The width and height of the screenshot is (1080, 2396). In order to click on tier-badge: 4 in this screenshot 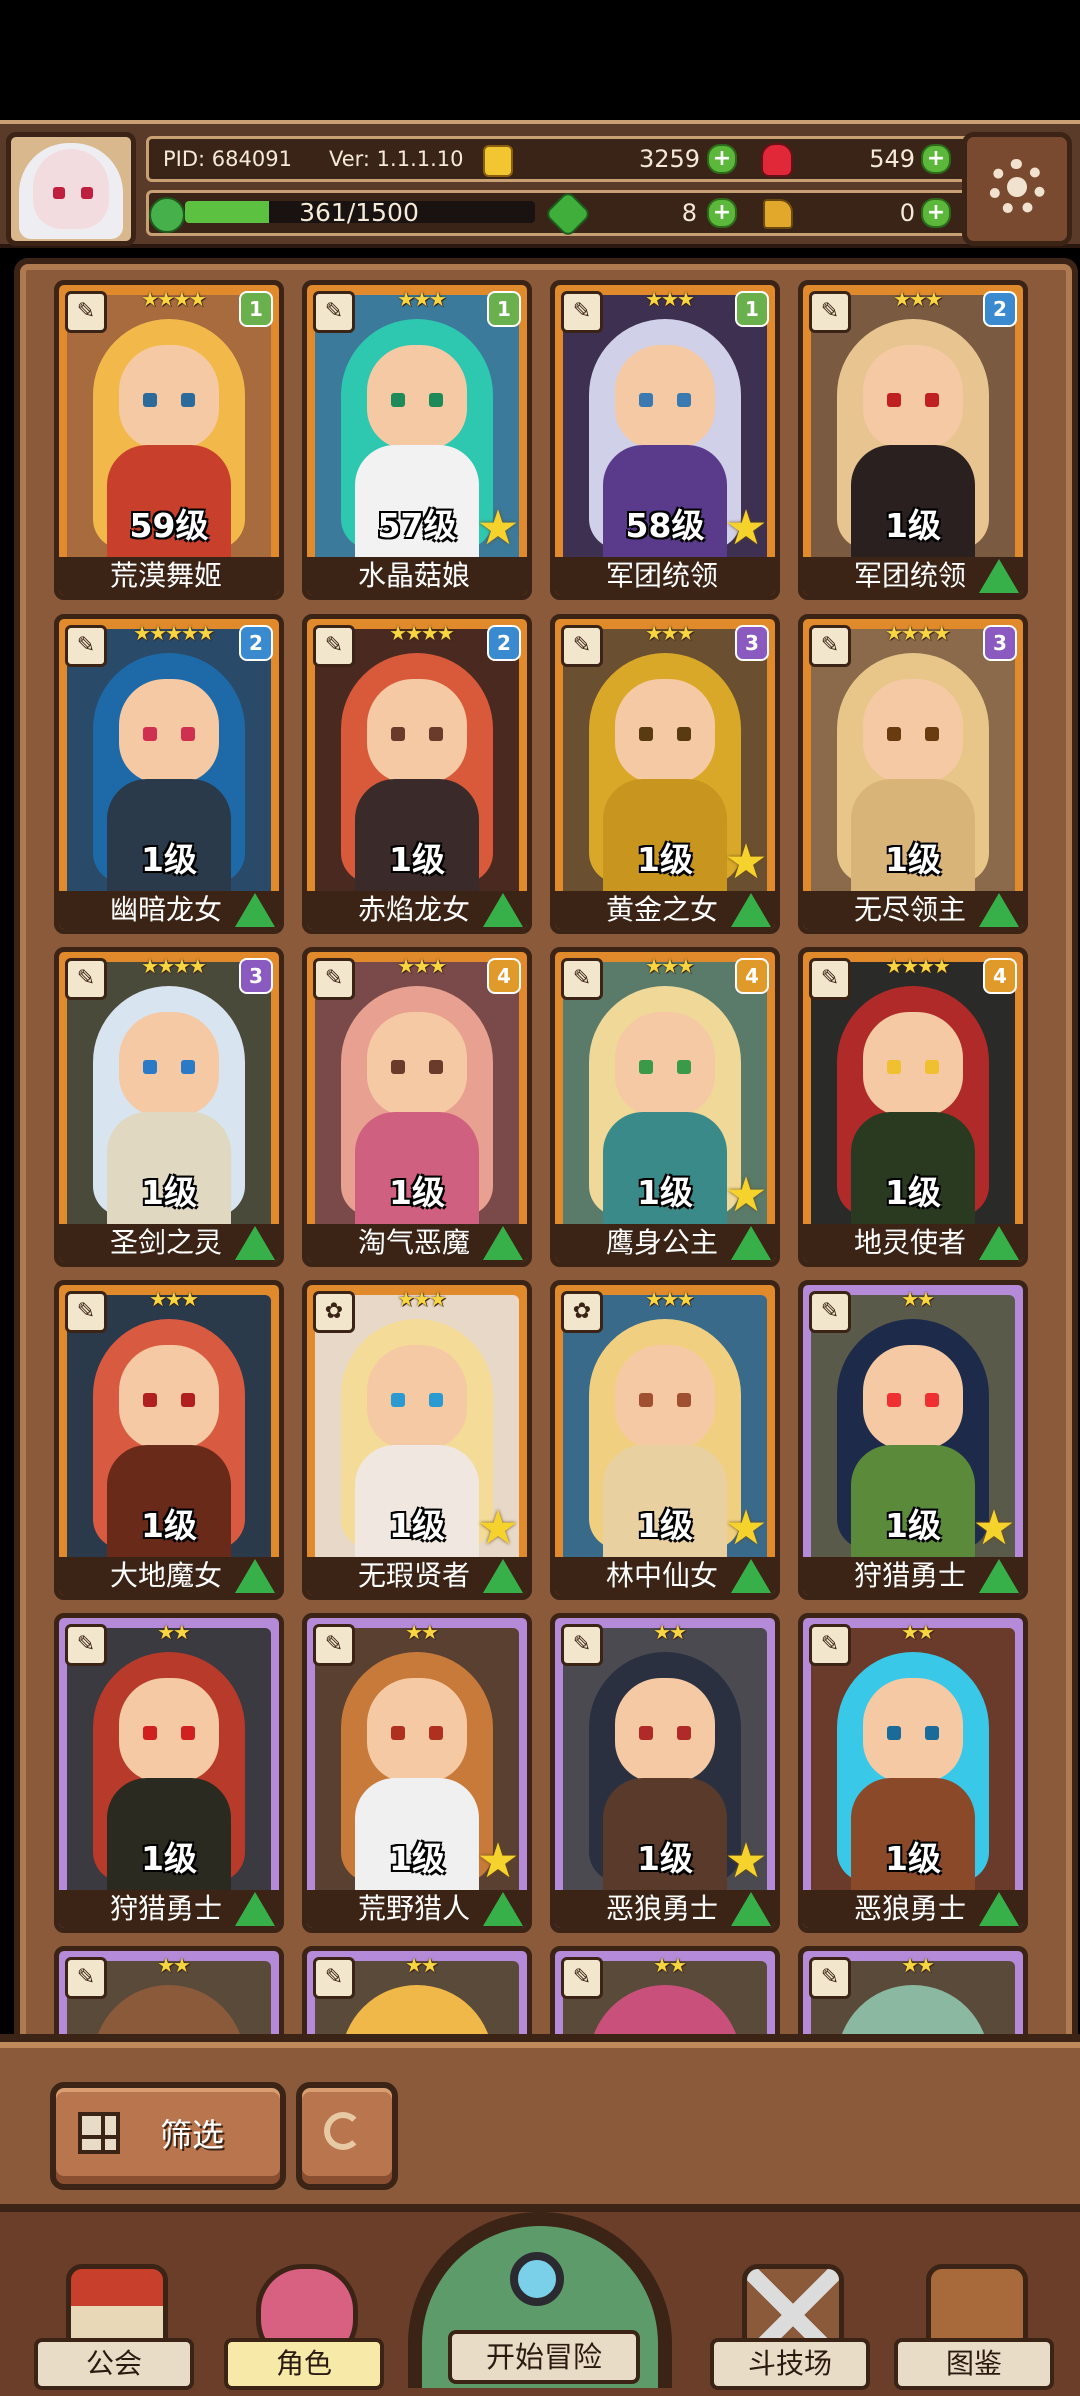, I will do `click(752, 976)`.